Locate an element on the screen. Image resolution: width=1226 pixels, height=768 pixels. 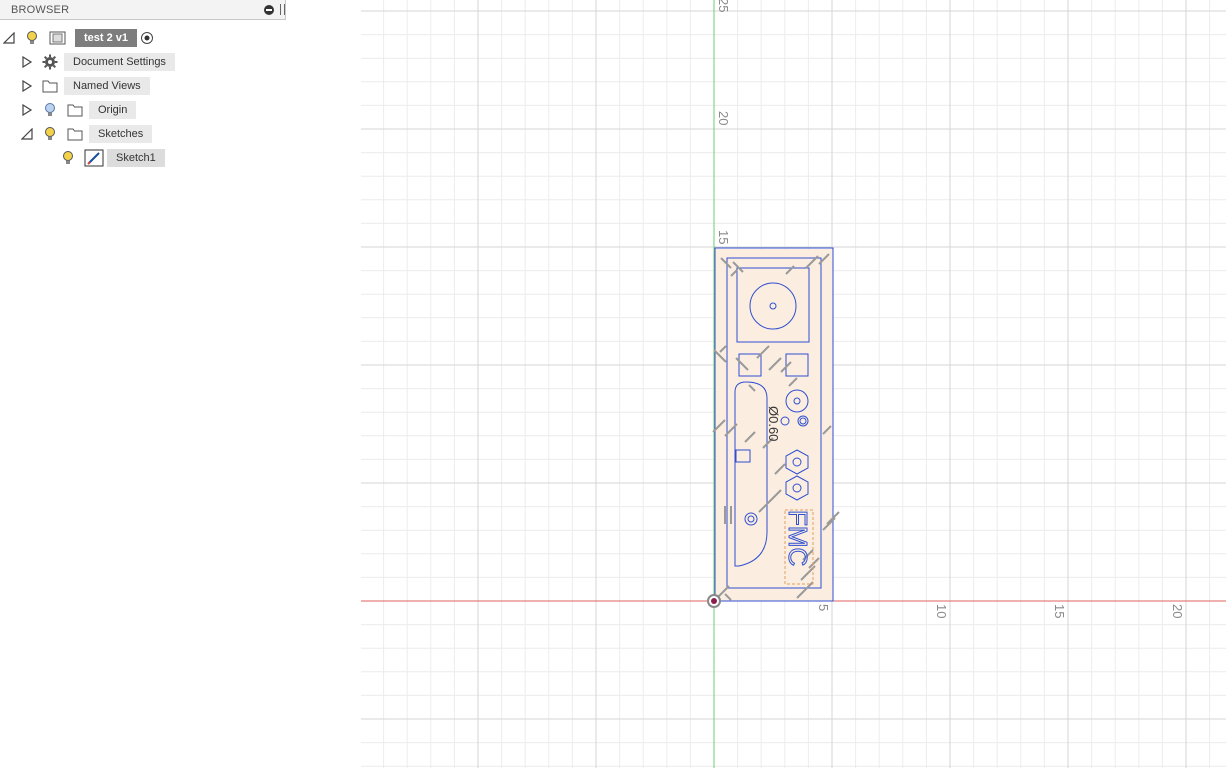
component-icon is located at coordinates (57, 38).